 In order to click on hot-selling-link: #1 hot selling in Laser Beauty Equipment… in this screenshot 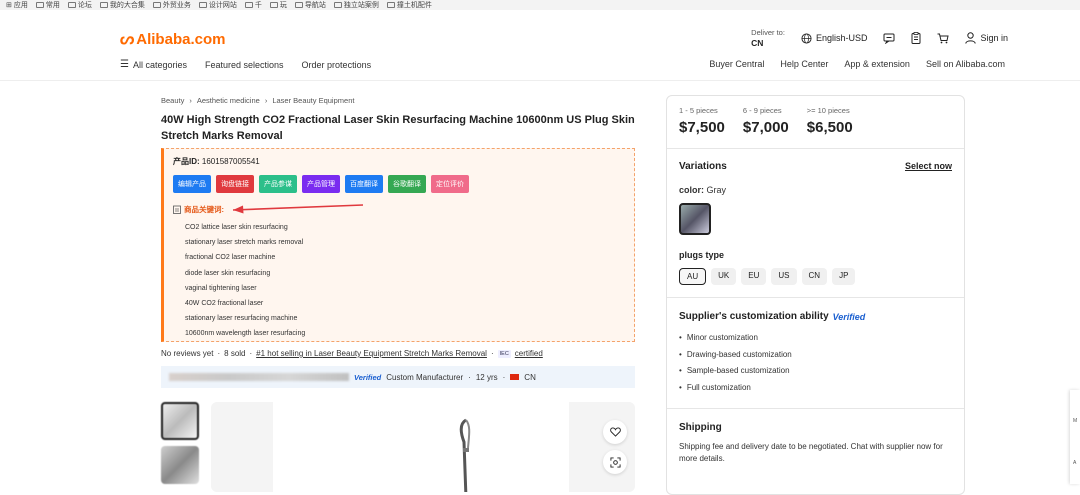, I will do `click(371, 353)`.